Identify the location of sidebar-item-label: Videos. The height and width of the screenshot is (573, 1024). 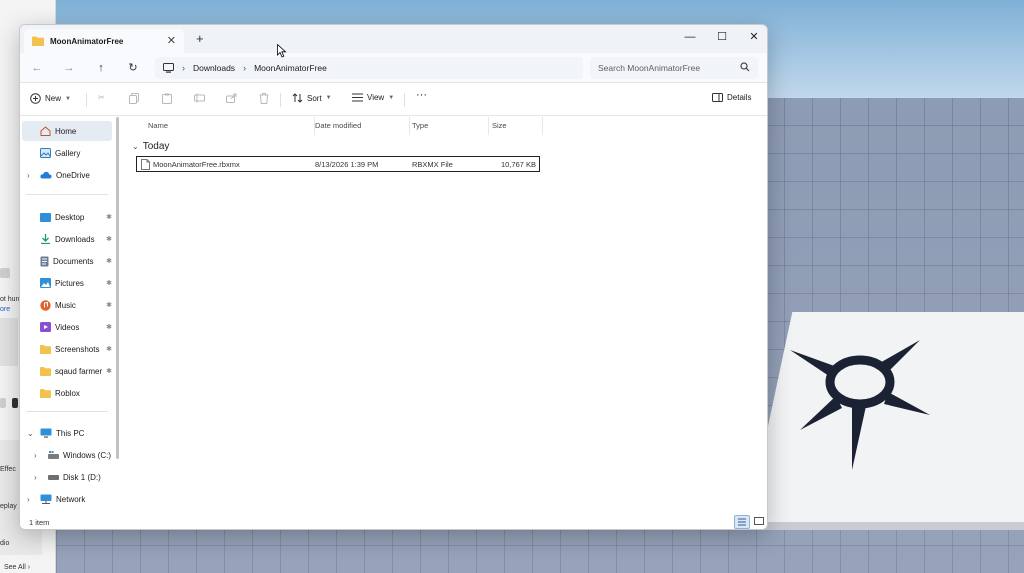
(67, 327).